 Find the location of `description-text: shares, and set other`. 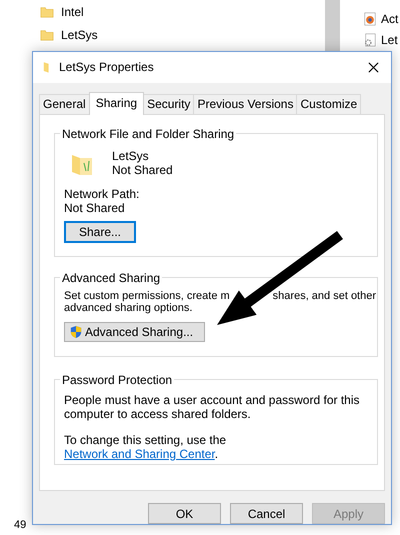

description-text: shares, and set other is located at coordinates (324, 296).